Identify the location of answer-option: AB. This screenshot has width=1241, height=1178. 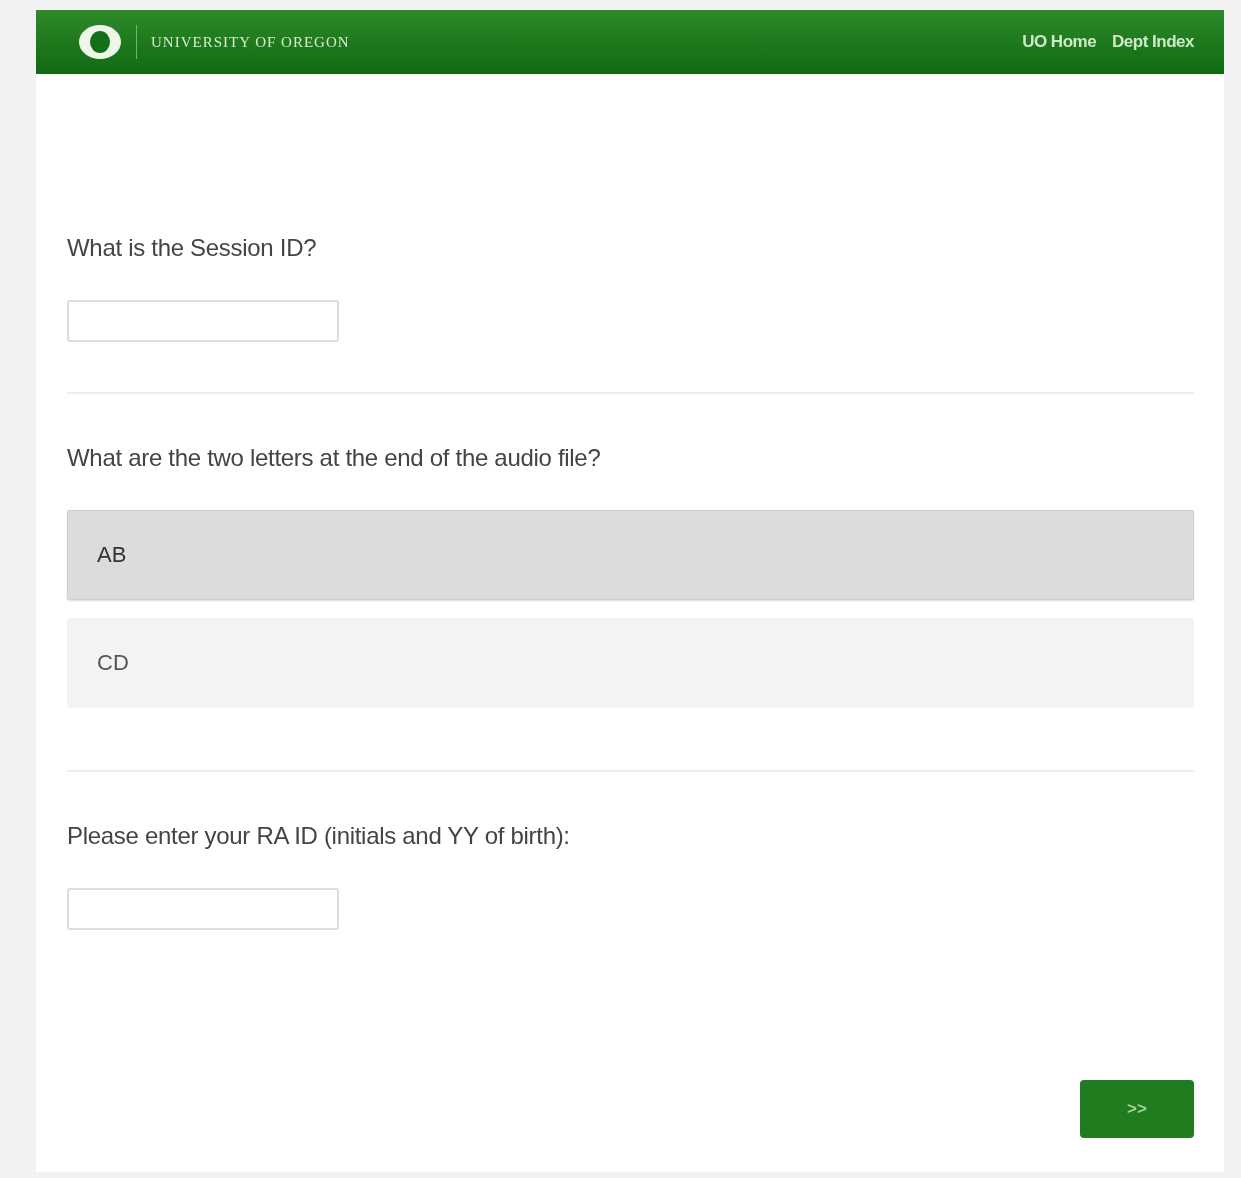
(630, 555).